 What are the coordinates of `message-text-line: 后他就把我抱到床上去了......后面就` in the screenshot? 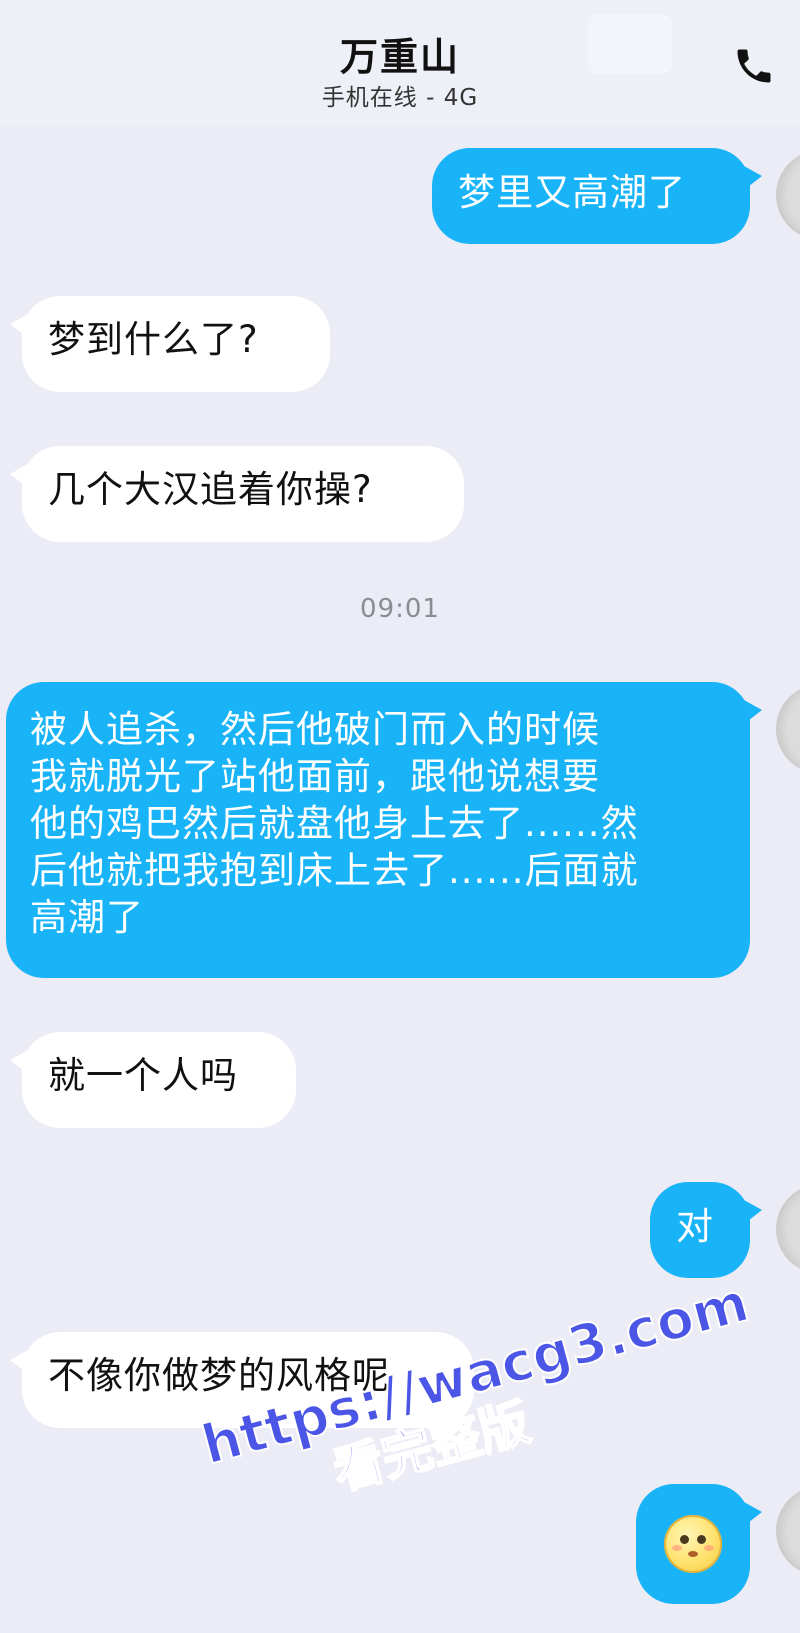 It's located at (334, 870).